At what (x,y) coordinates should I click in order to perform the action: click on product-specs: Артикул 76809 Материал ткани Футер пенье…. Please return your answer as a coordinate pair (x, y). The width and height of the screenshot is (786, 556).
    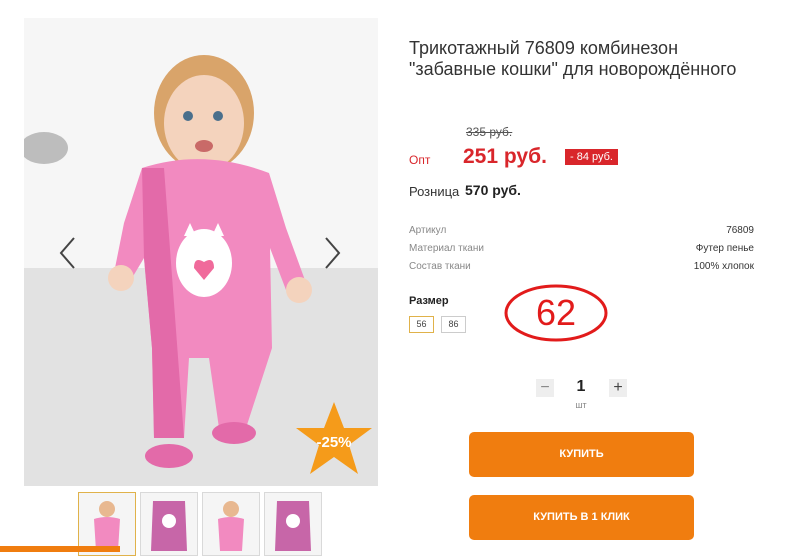
    Looking at the image, I should click on (581, 251).